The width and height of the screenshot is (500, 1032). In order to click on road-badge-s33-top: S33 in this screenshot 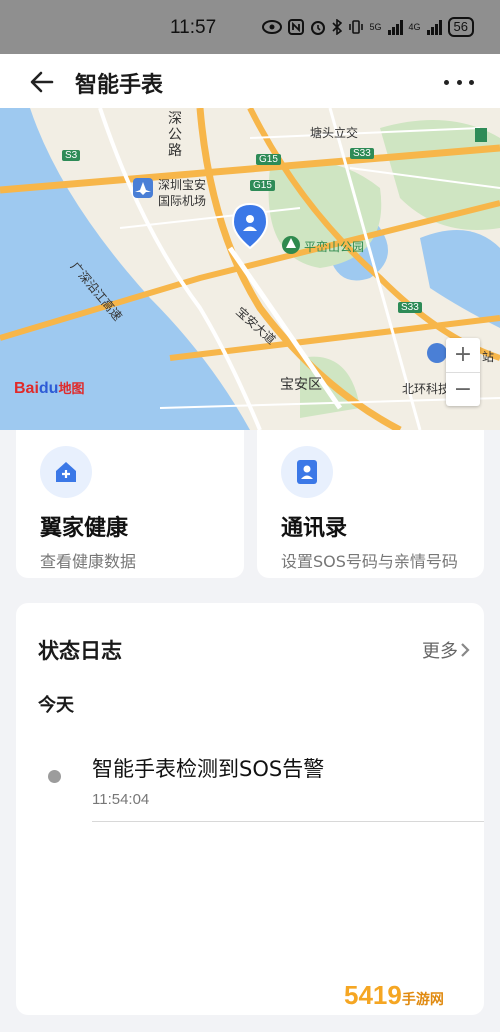, I will do `click(362, 153)`.